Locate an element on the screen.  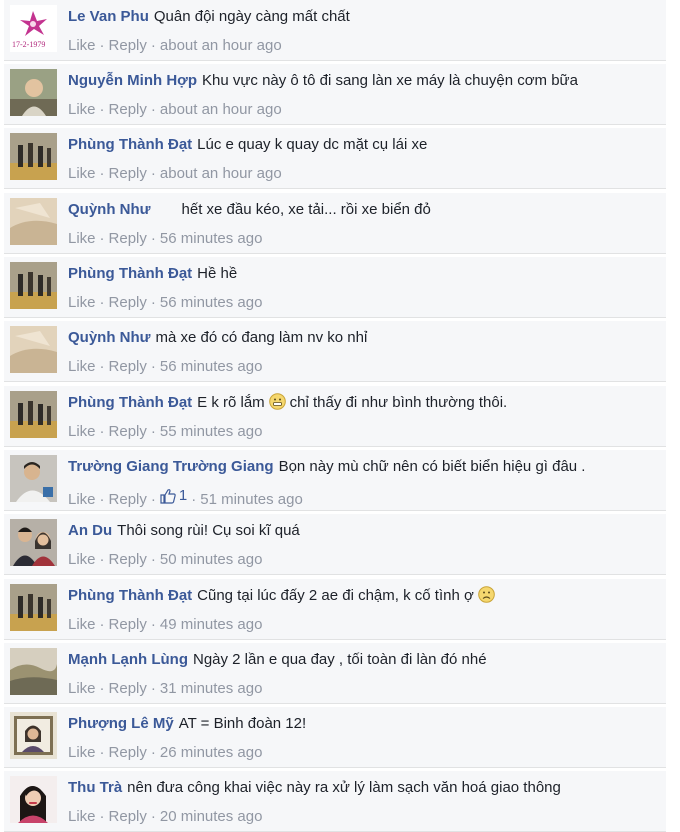
comment-author-link: Phượng Lê Mỹ is located at coordinates (121, 723).